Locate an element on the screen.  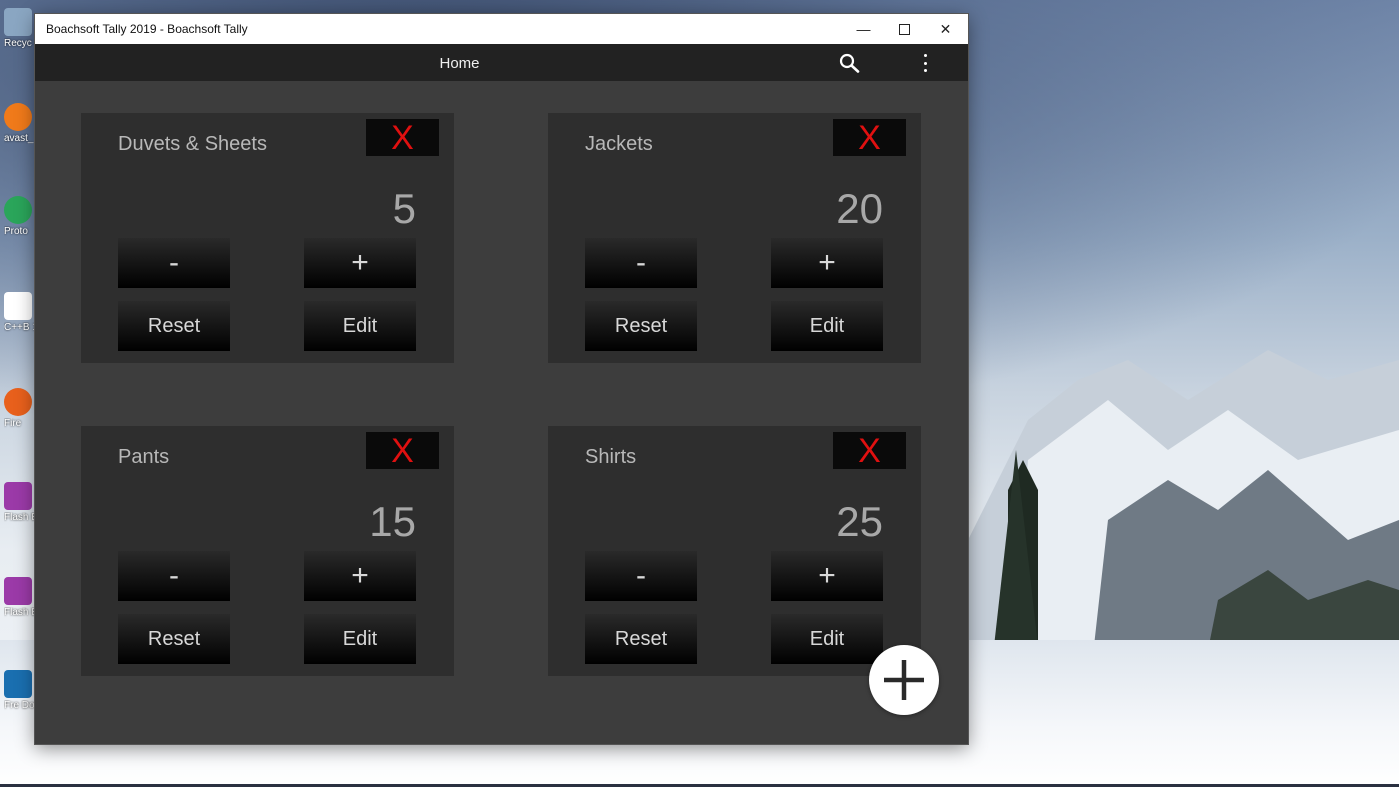
add-counter-button is located at coordinates (904, 680).